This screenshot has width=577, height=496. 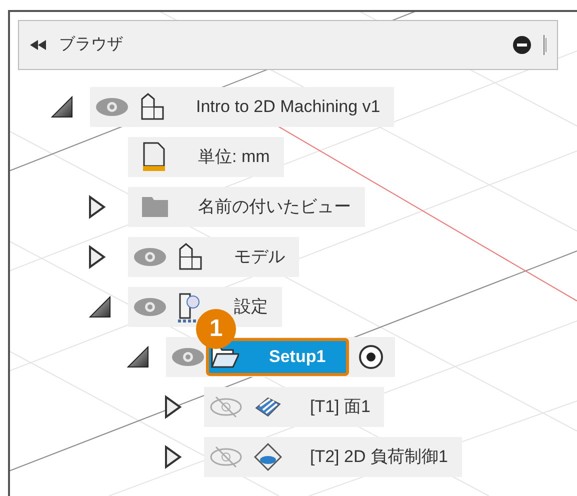 I want to click on active-radio-icon, so click(x=370, y=357).